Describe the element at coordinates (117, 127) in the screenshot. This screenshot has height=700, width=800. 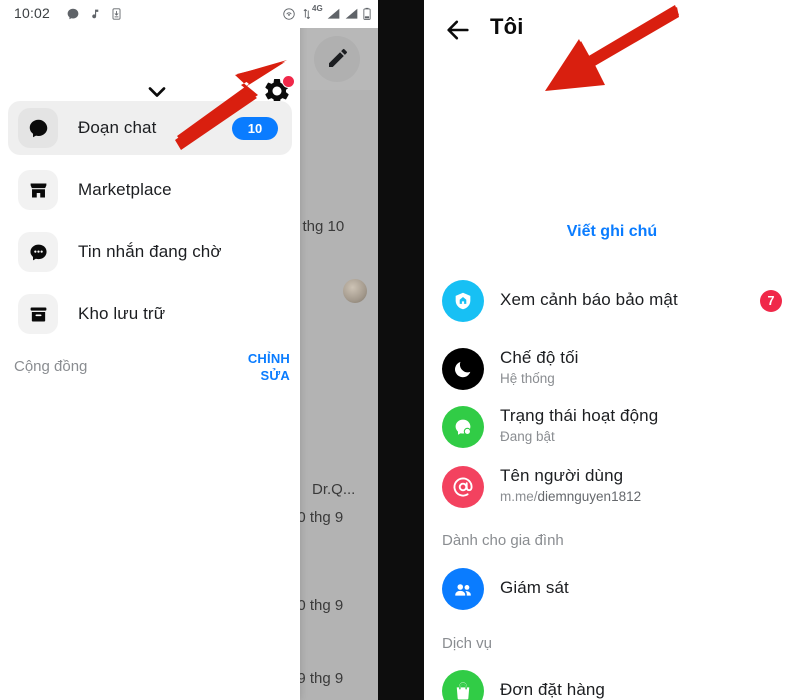
I see `sidebar-item-chats-label: Đoạn chat` at that location.